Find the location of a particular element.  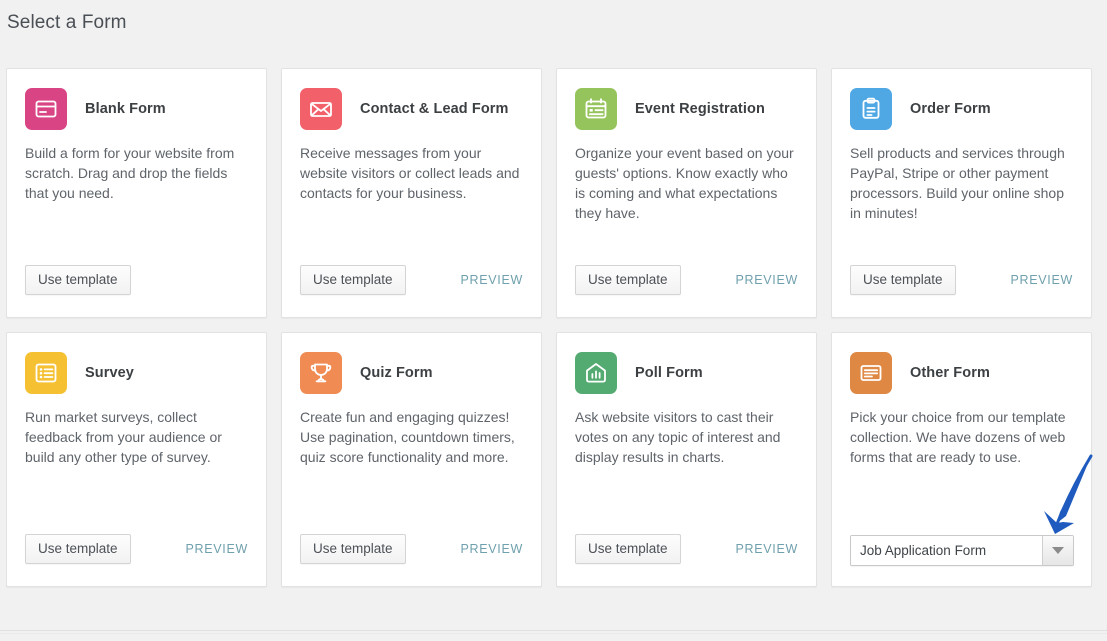

card-title-event-registration: Event Registration is located at coordinates (700, 109).